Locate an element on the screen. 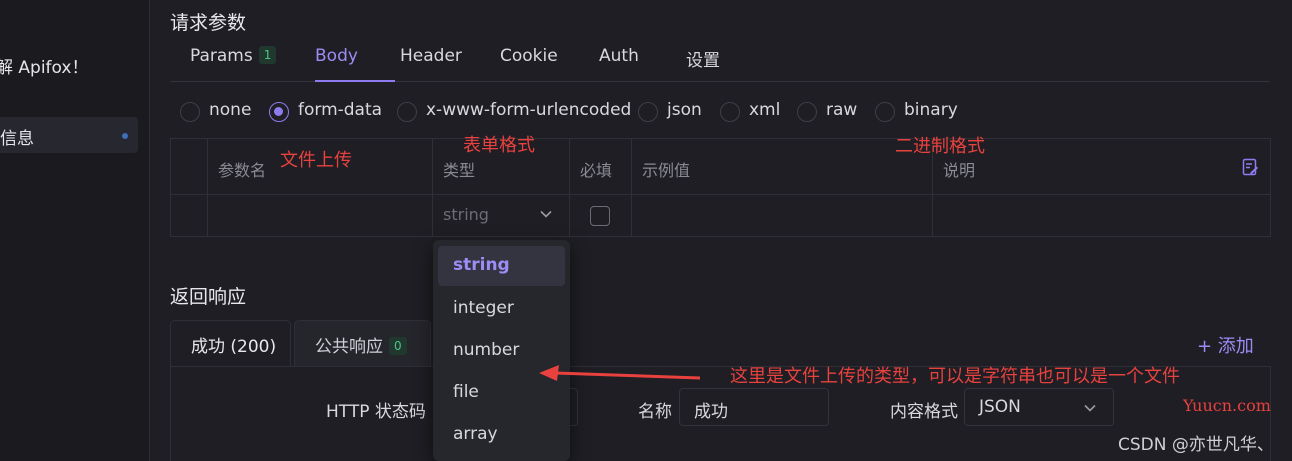 Image resolution: width=1292 pixels, height=461 pixels. type-dropdown-menu: string integer number file array is located at coordinates (501, 350).